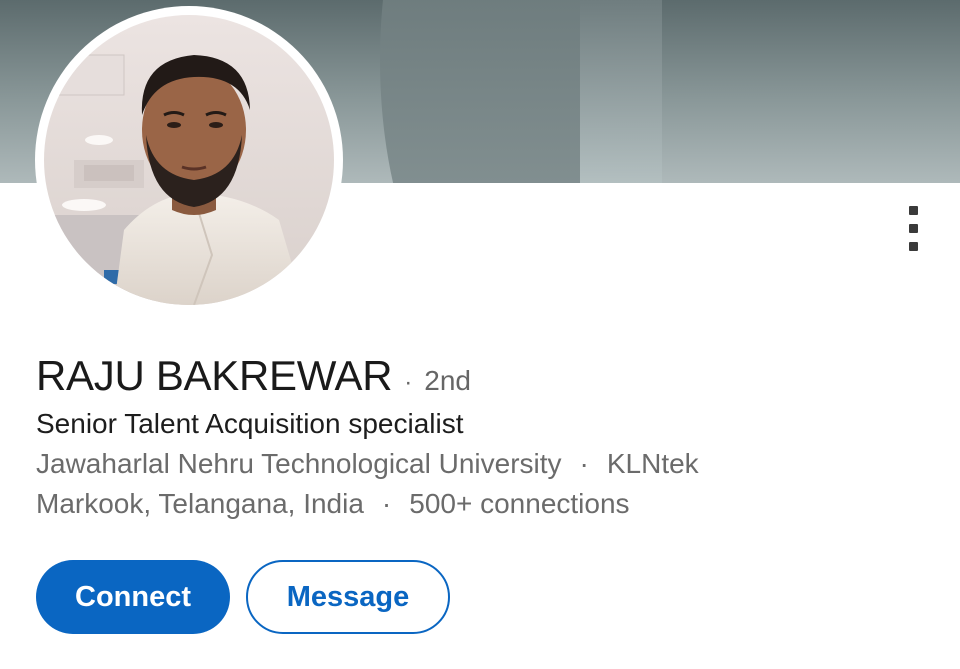  I want to click on connections-count: 500+ connections, so click(519, 503).